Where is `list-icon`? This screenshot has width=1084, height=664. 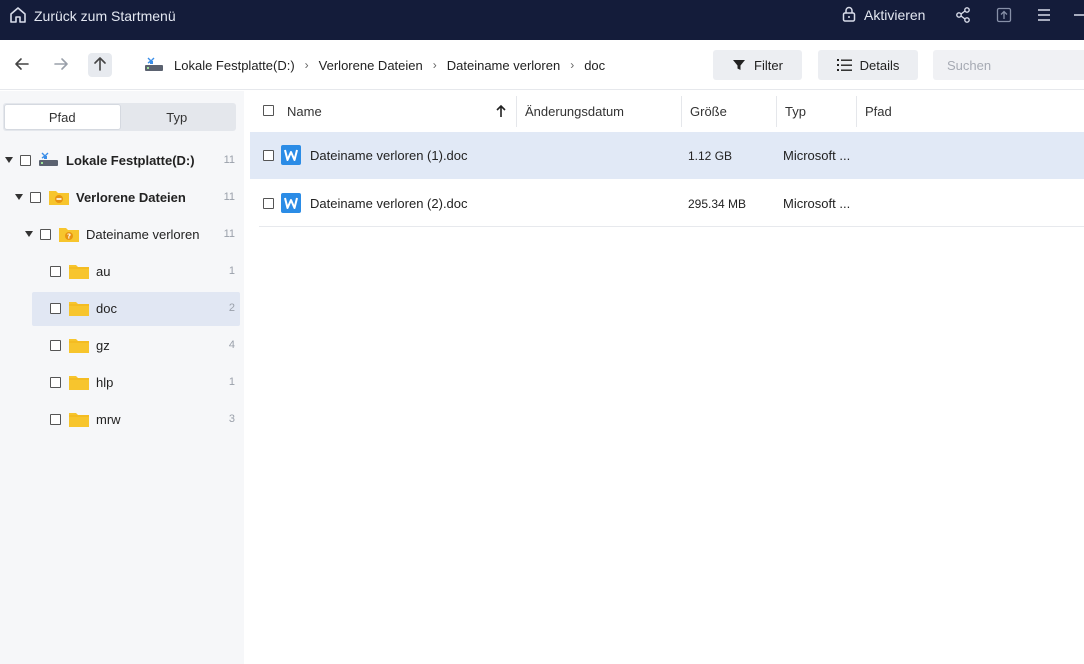
list-icon is located at coordinates (844, 65).